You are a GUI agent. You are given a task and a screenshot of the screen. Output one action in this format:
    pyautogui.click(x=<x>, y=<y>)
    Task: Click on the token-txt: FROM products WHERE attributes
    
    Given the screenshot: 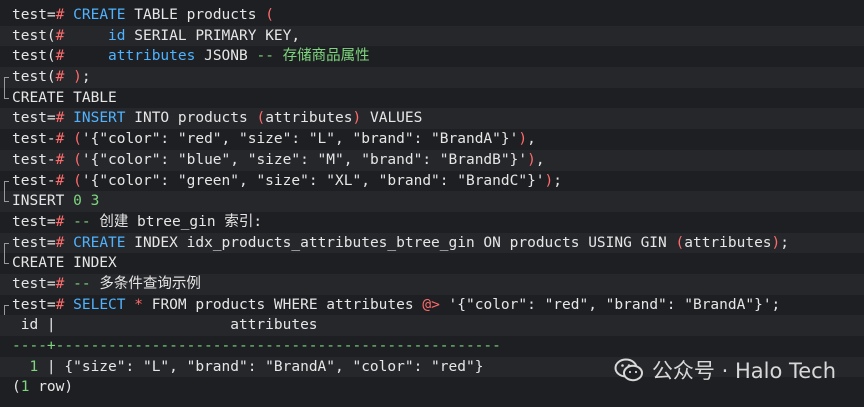 What is the action you would take?
    pyautogui.click(x=282, y=304)
    